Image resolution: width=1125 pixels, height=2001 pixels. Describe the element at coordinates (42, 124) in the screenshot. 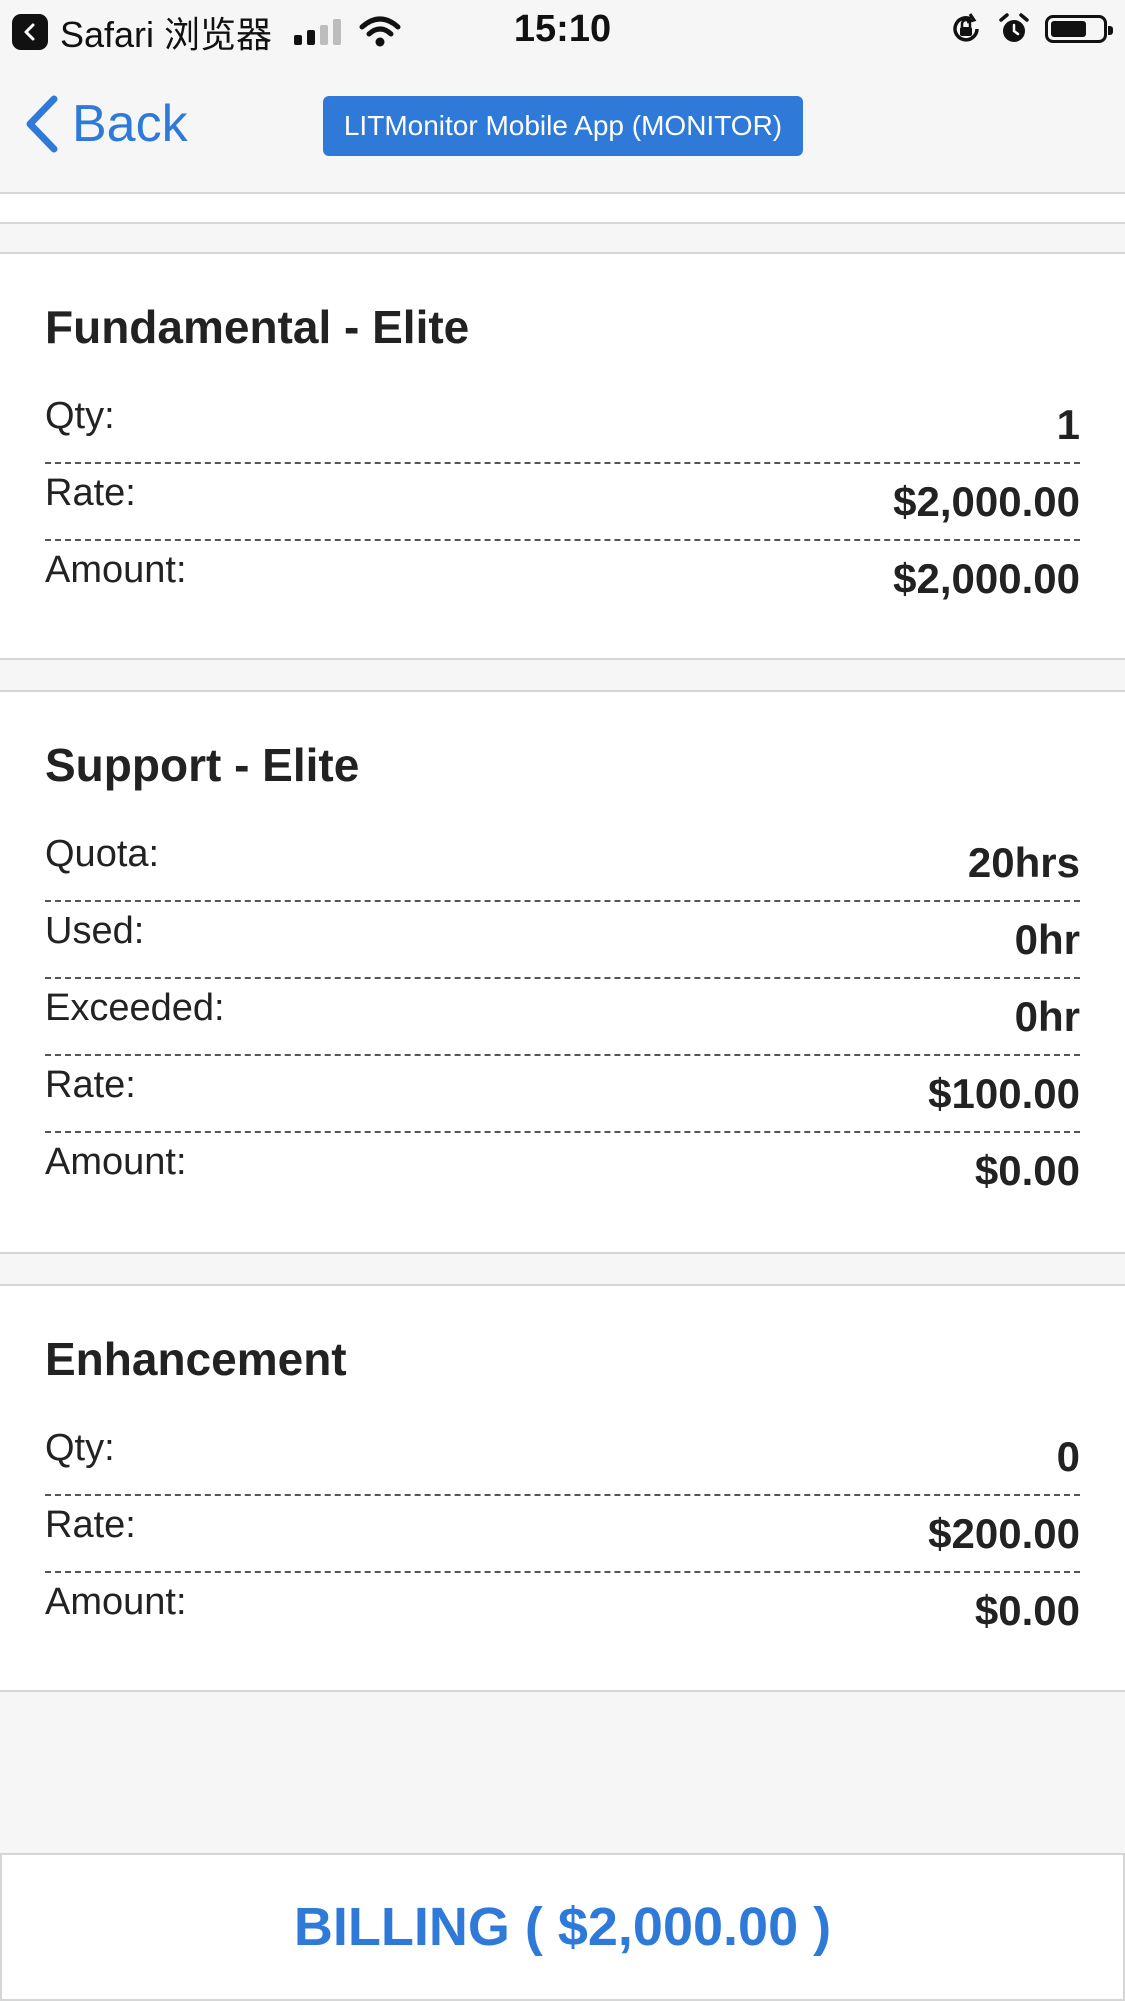

I see `chevron-left-icon` at that location.